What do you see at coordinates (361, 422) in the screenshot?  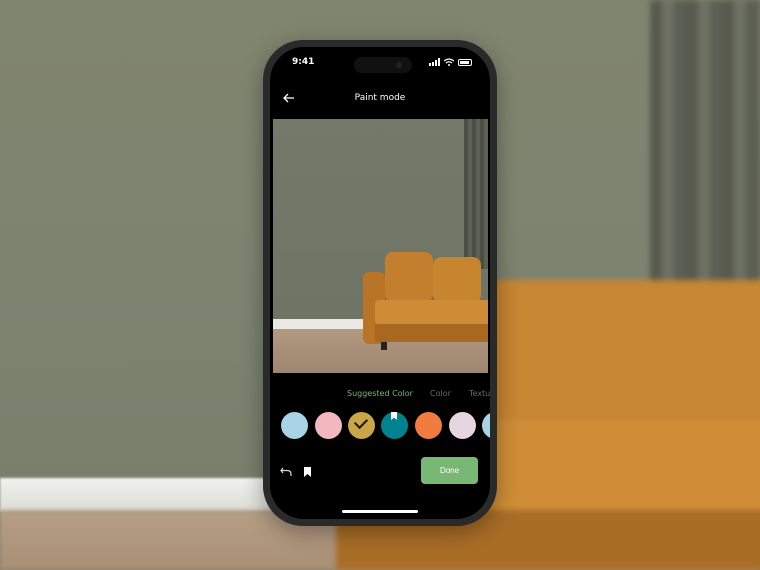 I see `checkmark-icon` at bounding box center [361, 422].